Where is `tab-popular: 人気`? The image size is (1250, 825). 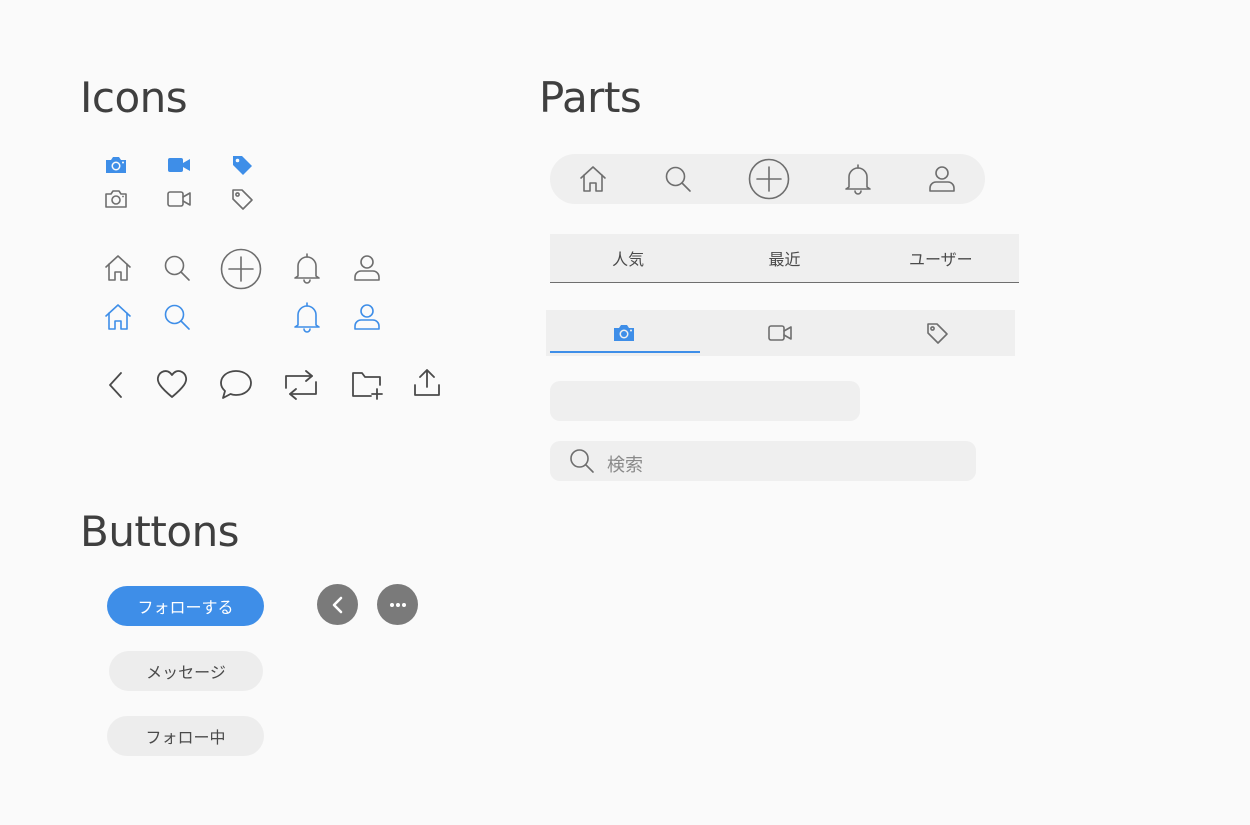
tab-popular: 人気 is located at coordinates (628, 258).